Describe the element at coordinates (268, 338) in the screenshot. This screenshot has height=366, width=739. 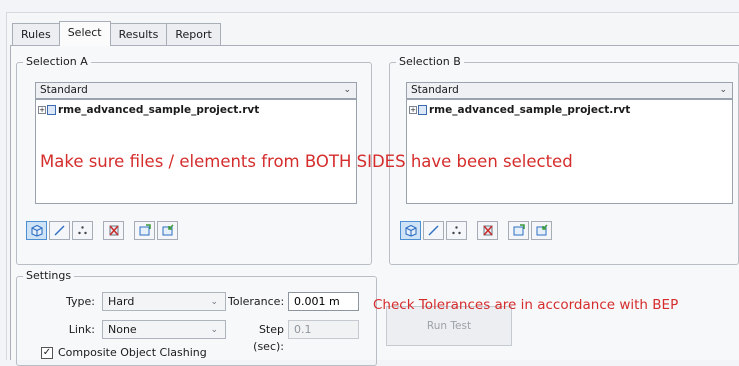
I see `step-label: Step (sec):` at that location.